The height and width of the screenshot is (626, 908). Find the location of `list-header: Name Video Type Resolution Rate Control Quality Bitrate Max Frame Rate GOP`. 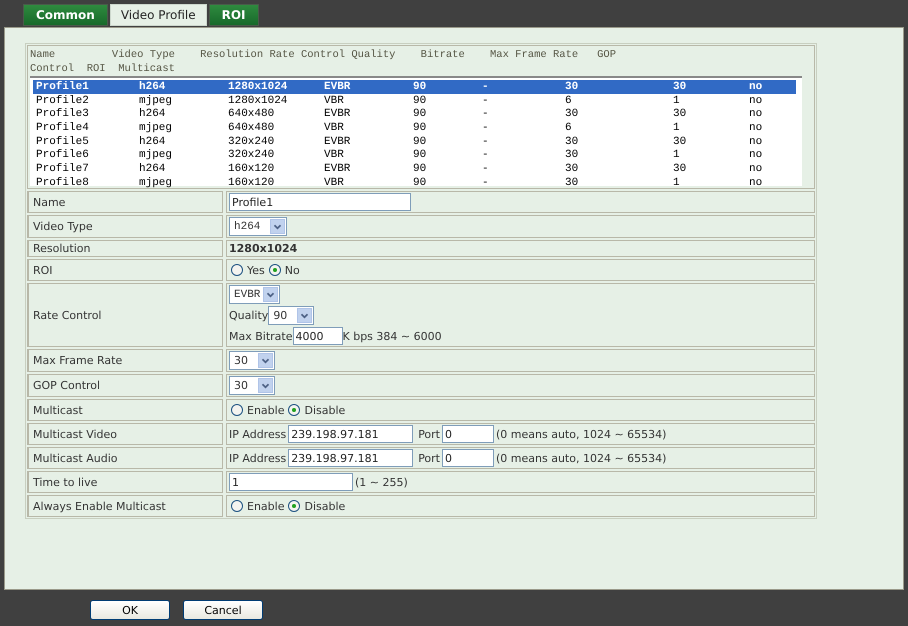

list-header: Name Video Type Resolution Rate Control Quality Bitrate Max Frame Rate GOP is located at coordinates (323, 55).